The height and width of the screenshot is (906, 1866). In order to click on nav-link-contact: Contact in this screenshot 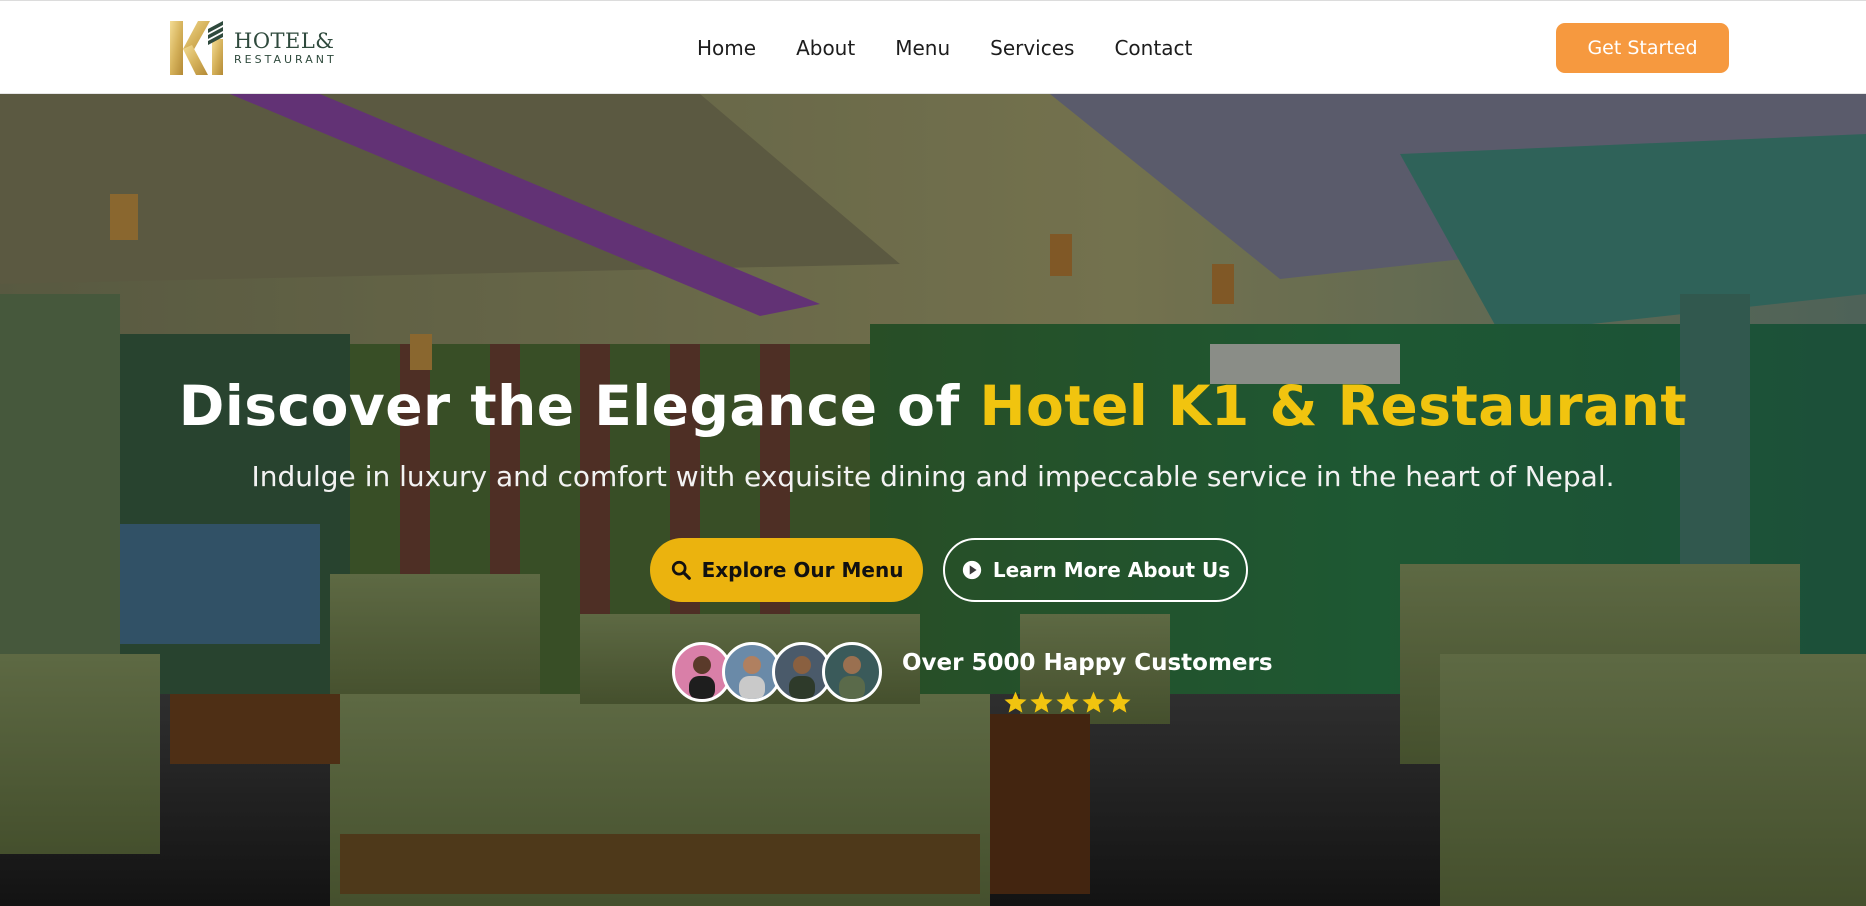, I will do `click(1153, 48)`.